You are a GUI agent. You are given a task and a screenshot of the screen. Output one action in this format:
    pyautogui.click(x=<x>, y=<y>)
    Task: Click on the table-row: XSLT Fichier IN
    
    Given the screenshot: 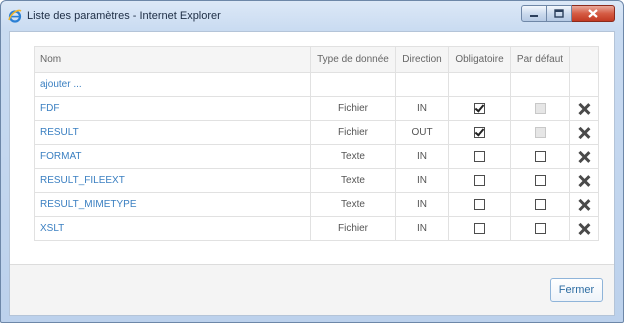 What is the action you would take?
    pyautogui.click(x=316, y=228)
    